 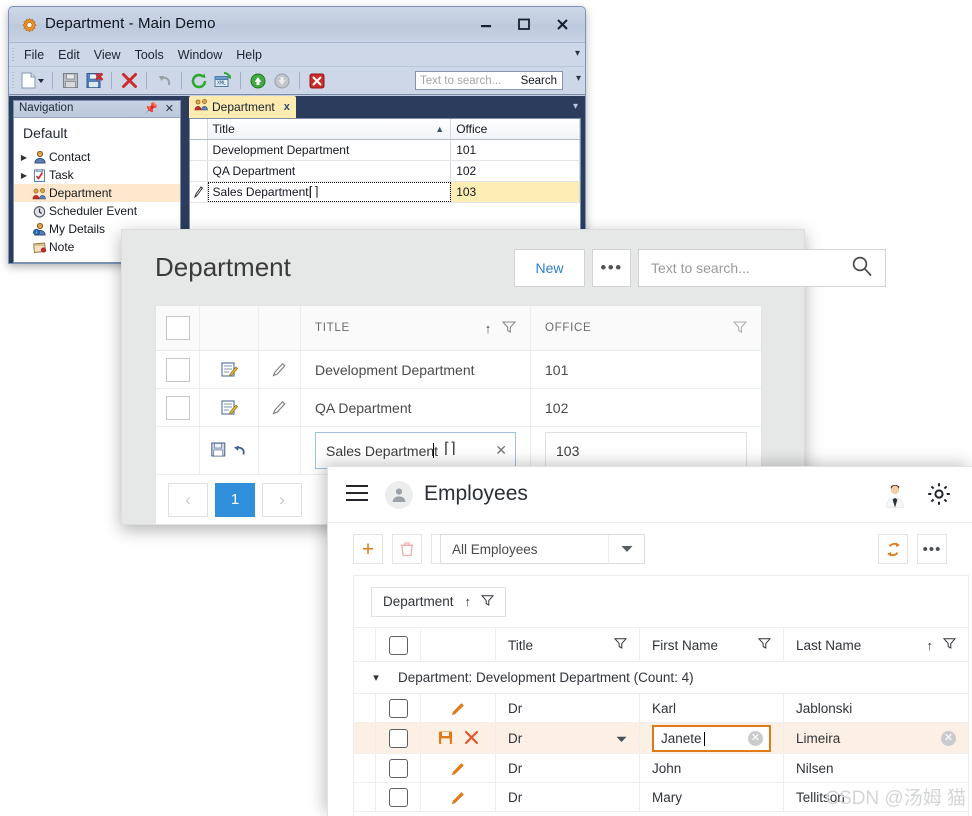 What do you see at coordinates (712, 708) in the screenshot?
I see `cell-first-name: Karl` at bounding box center [712, 708].